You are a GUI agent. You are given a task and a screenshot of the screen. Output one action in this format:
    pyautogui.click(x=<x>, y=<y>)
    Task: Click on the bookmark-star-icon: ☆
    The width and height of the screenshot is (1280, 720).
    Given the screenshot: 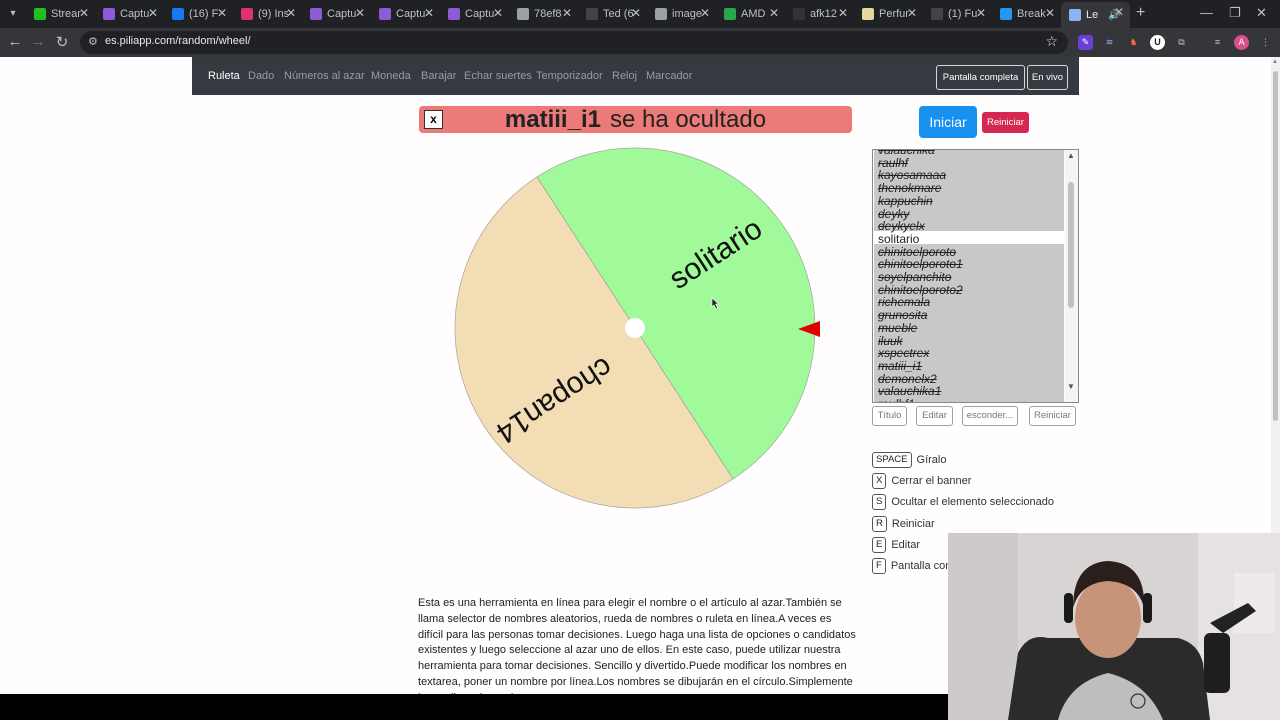 What is the action you would take?
    pyautogui.click(x=1051, y=41)
    